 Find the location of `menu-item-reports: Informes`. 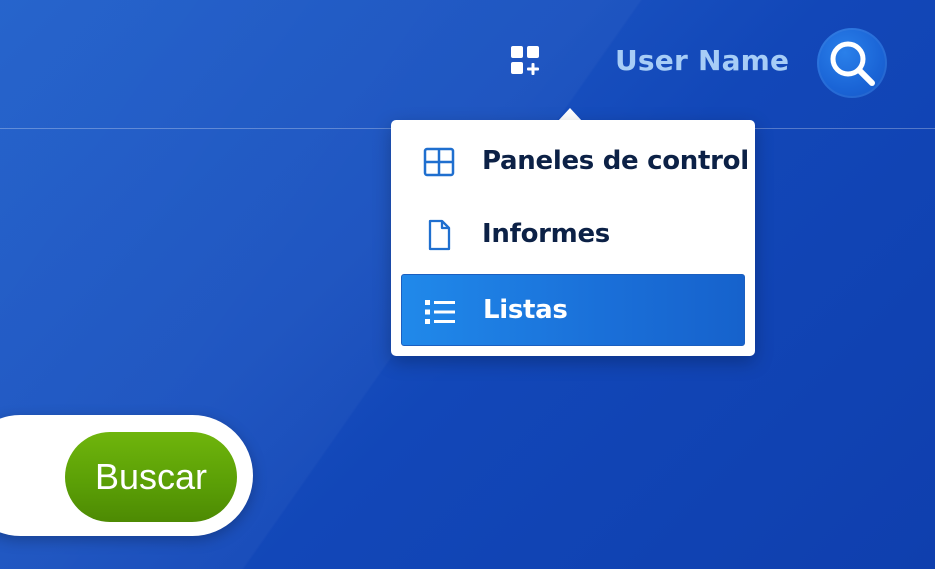

menu-item-reports: Informes is located at coordinates (573, 234).